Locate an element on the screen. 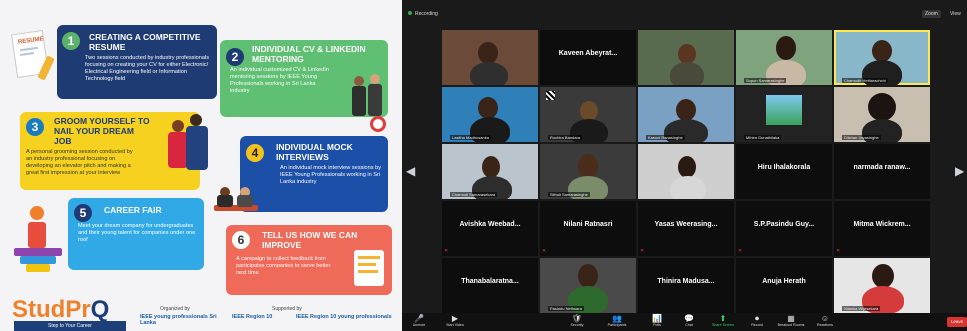 The height and width of the screenshot is (331, 967). logo-text: StudPr is located at coordinates (51, 309).